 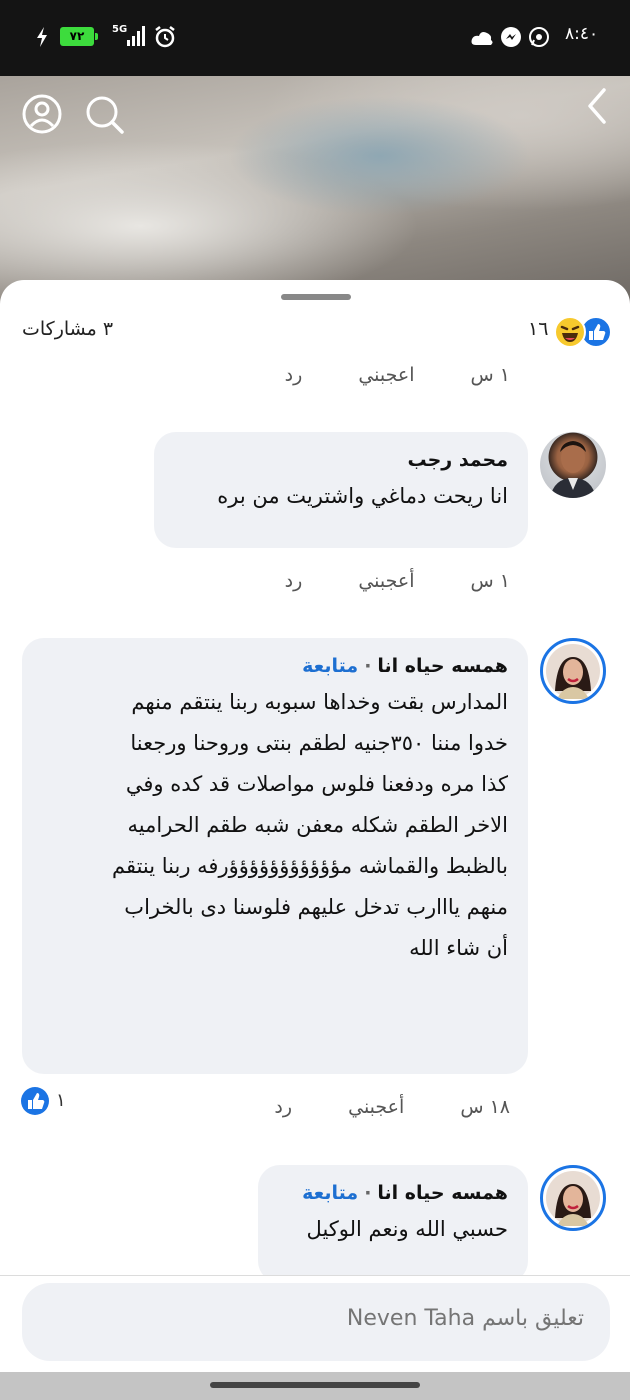 What do you see at coordinates (539, 37) in the screenshot?
I see `whatsapp-icon` at bounding box center [539, 37].